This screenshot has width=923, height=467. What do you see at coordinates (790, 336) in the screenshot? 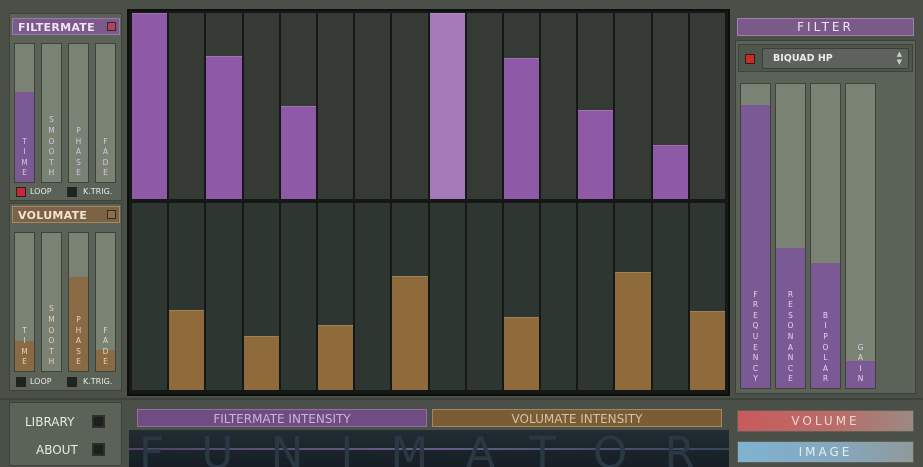
I see `slider-label: R E S O N A N C E` at bounding box center [790, 336].